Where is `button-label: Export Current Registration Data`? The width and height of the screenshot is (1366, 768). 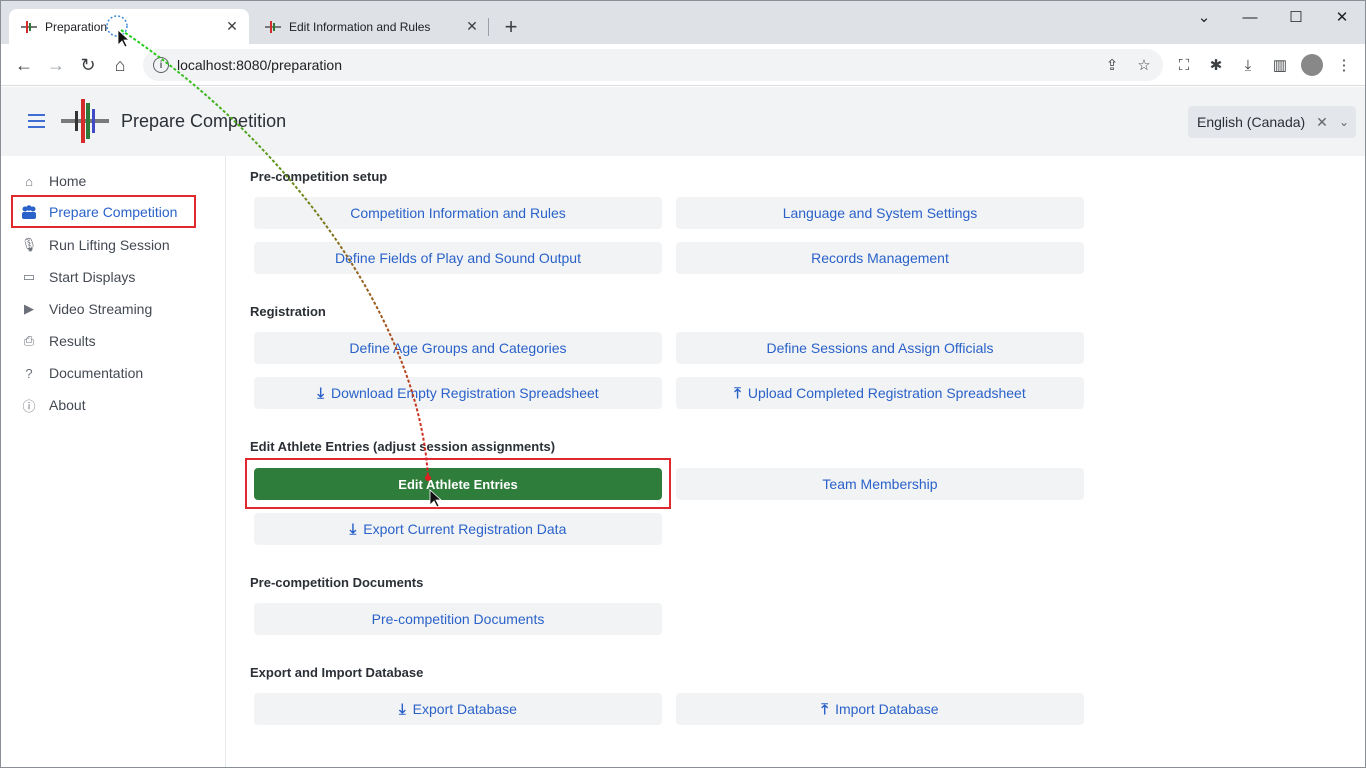
button-label: Export Current Registration Data is located at coordinates (465, 529).